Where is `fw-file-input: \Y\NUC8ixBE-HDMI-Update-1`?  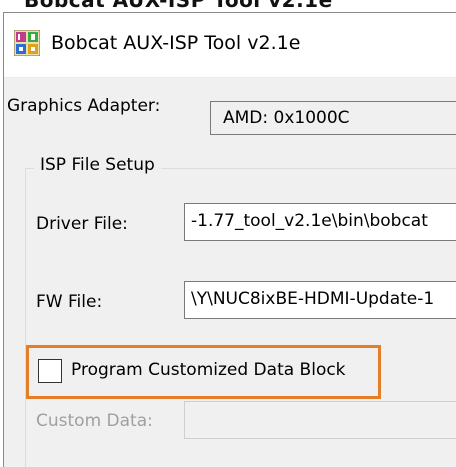 fw-file-input: \Y\NUC8ixBE-HDMI-Update-1 is located at coordinates (320, 300).